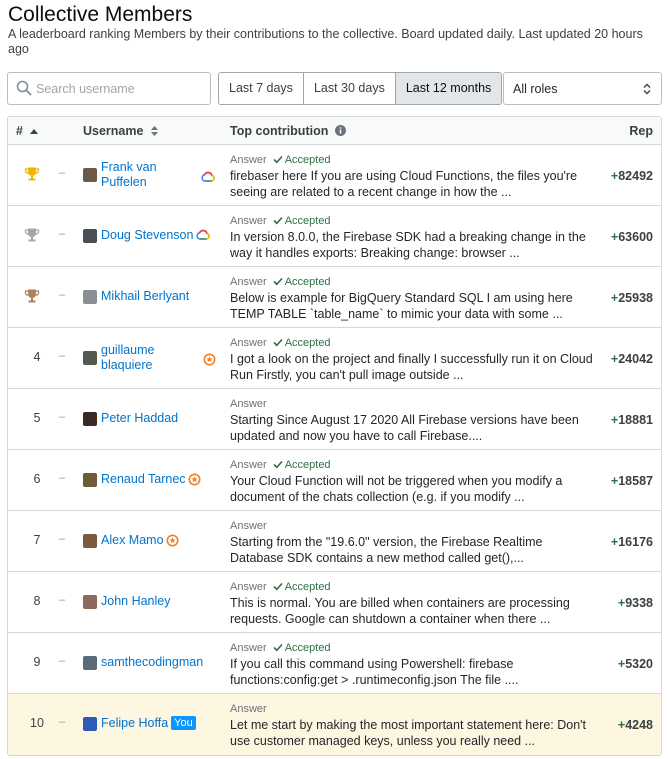  I want to click on username-link: Peter Haddad, so click(157, 418).